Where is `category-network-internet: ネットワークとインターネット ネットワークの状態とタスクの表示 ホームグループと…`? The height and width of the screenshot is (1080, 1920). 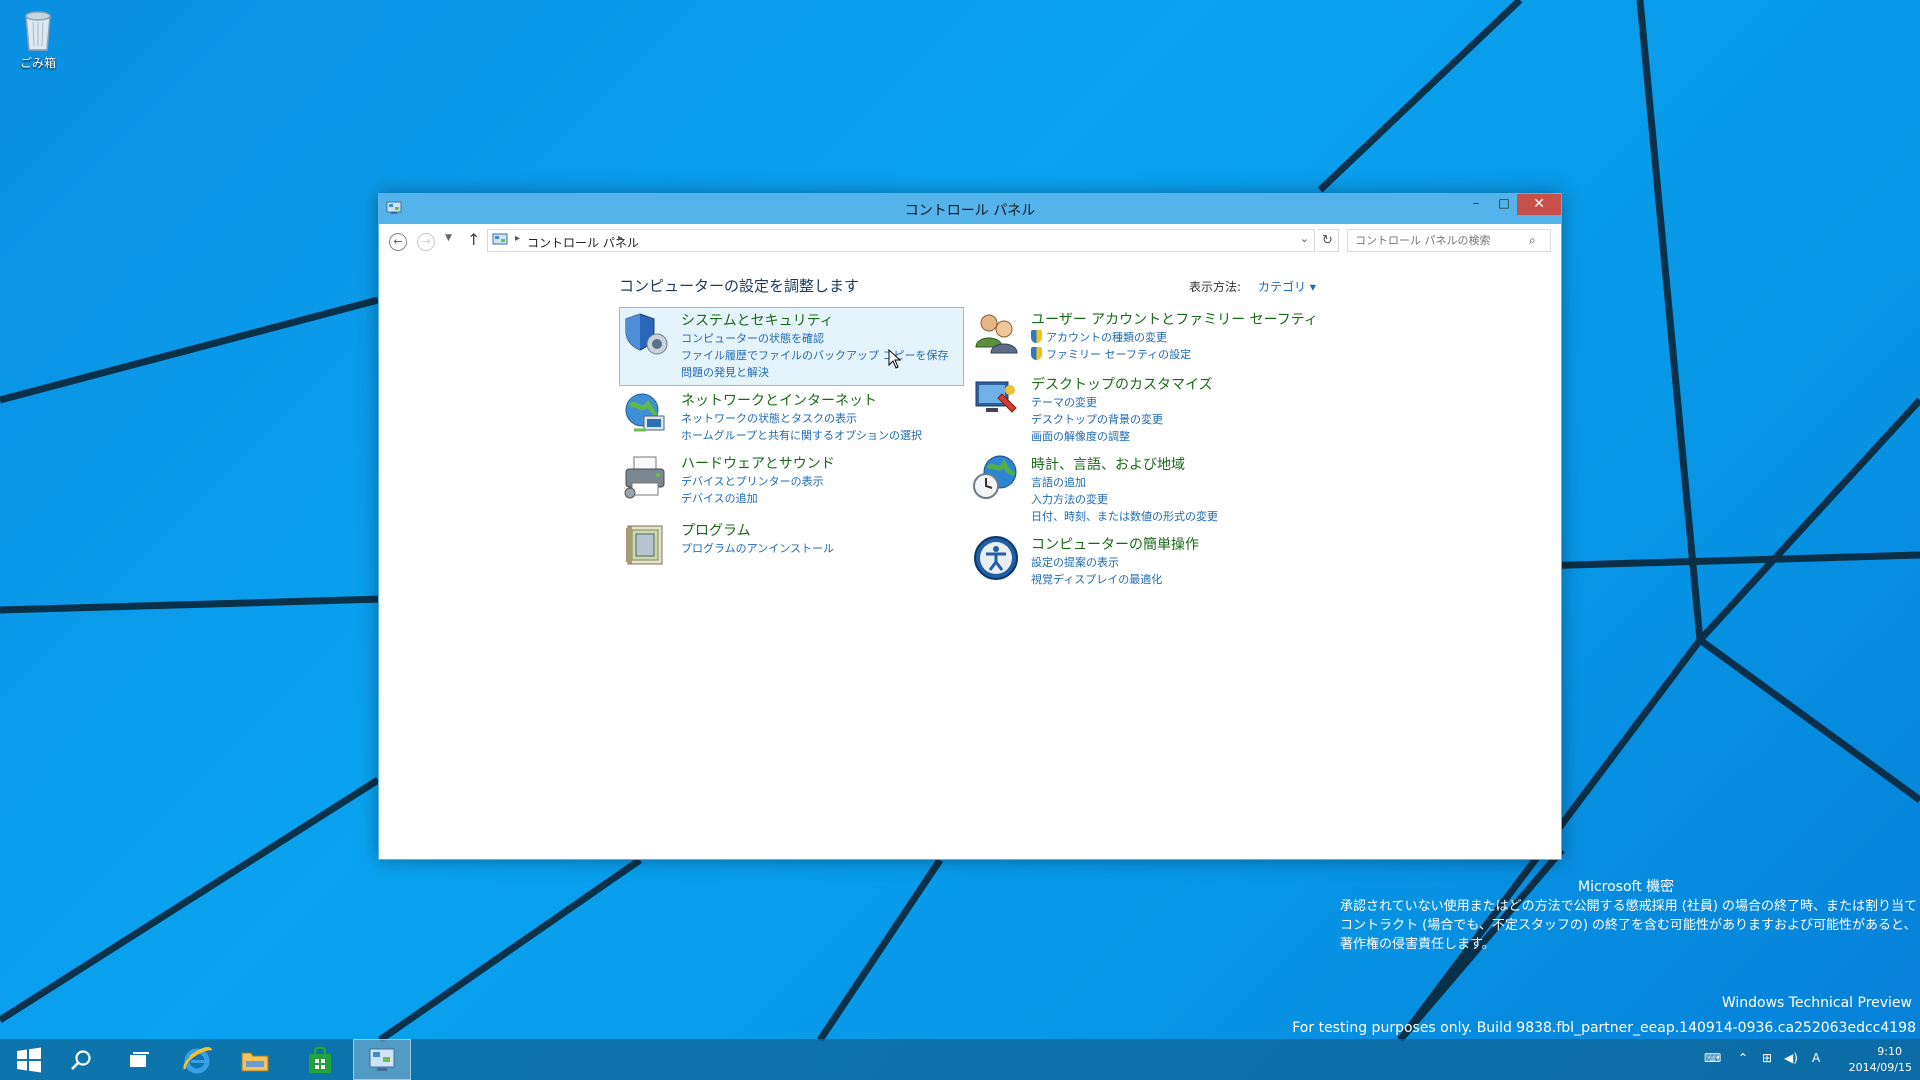
category-network-internet: ネットワークとインターネット ネットワークの状態とタスクの表示 ホームグループと… is located at coordinates (792, 418).